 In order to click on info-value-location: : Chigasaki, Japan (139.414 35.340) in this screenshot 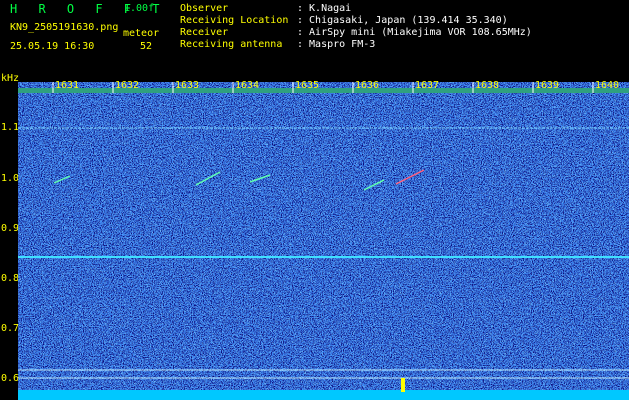, I will do `click(402, 20)`.